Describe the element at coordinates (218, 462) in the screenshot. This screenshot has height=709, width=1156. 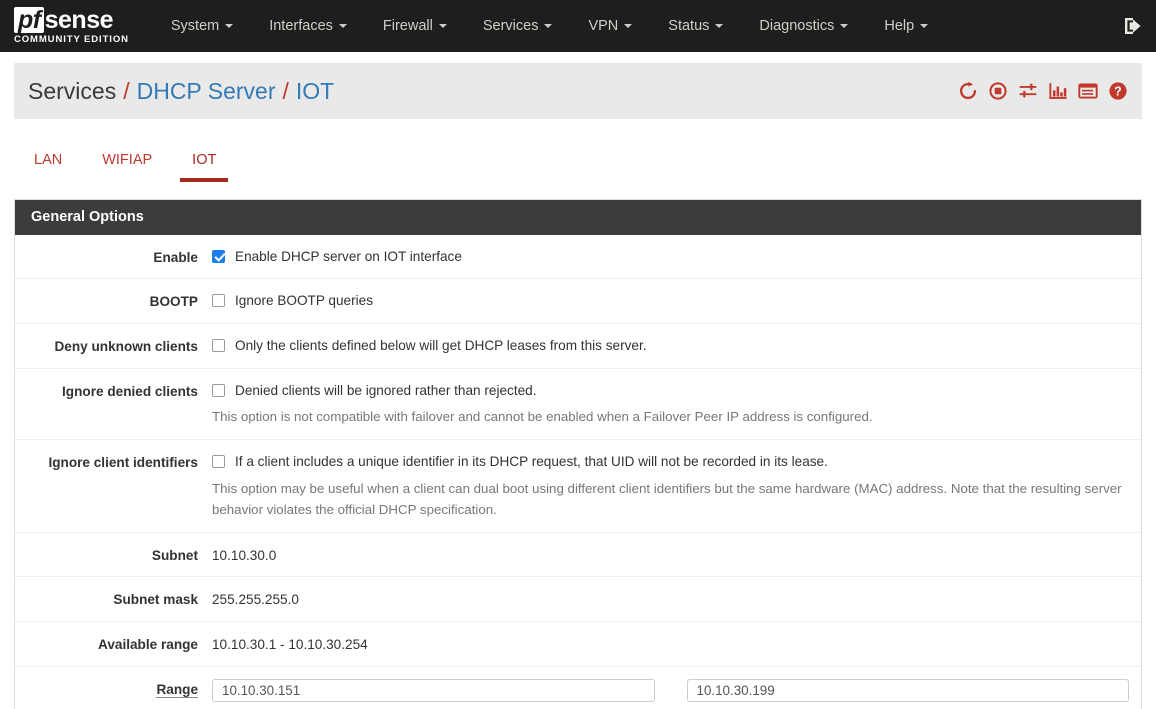
I see `checkbox-ignore-client-identifiers` at that location.